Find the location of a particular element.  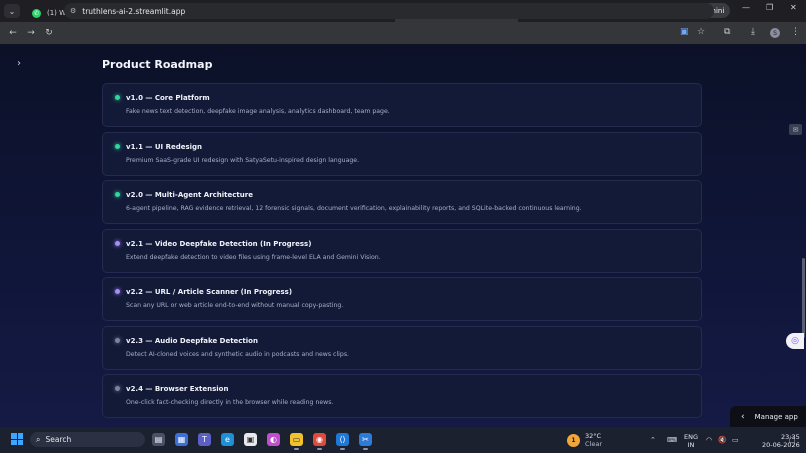

back-button: ← is located at coordinates (13, 33).